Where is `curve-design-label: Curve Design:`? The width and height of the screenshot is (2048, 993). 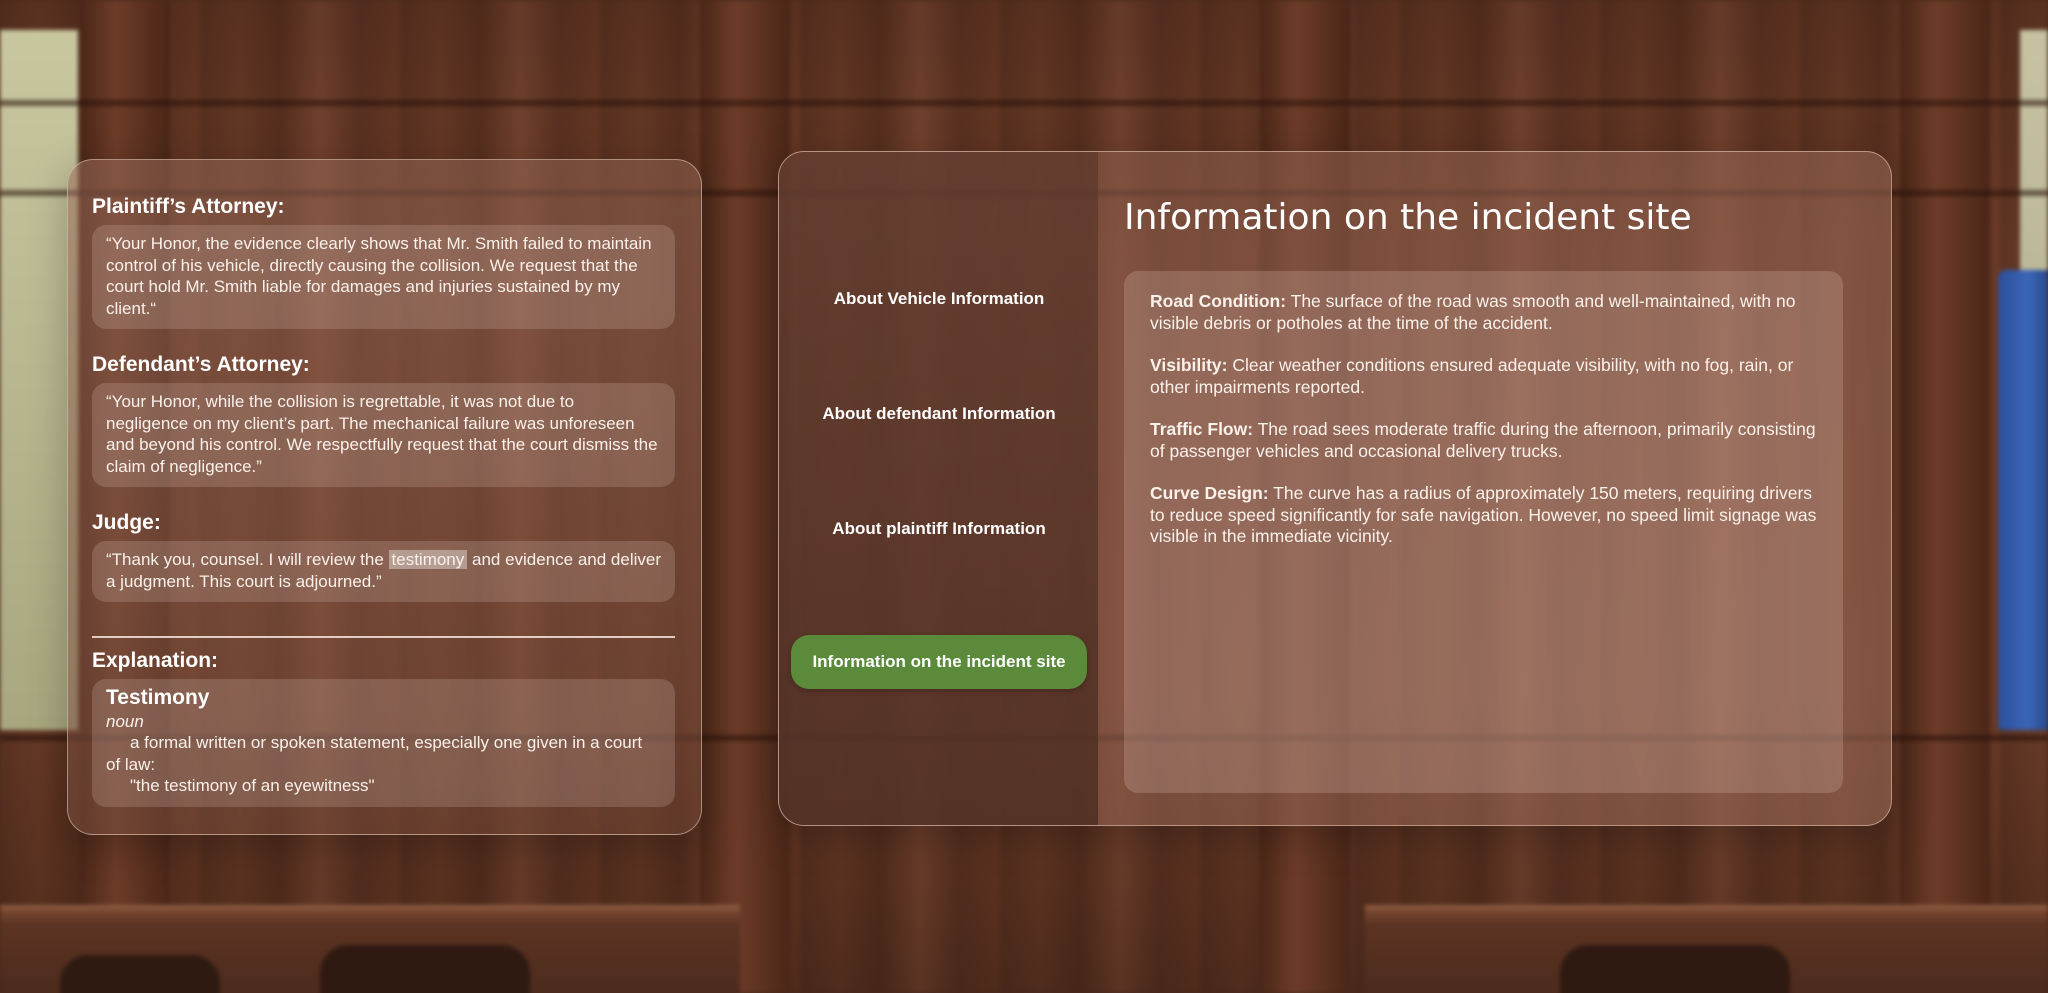
curve-design-label: Curve Design: is located at coordinates (1209, 493).